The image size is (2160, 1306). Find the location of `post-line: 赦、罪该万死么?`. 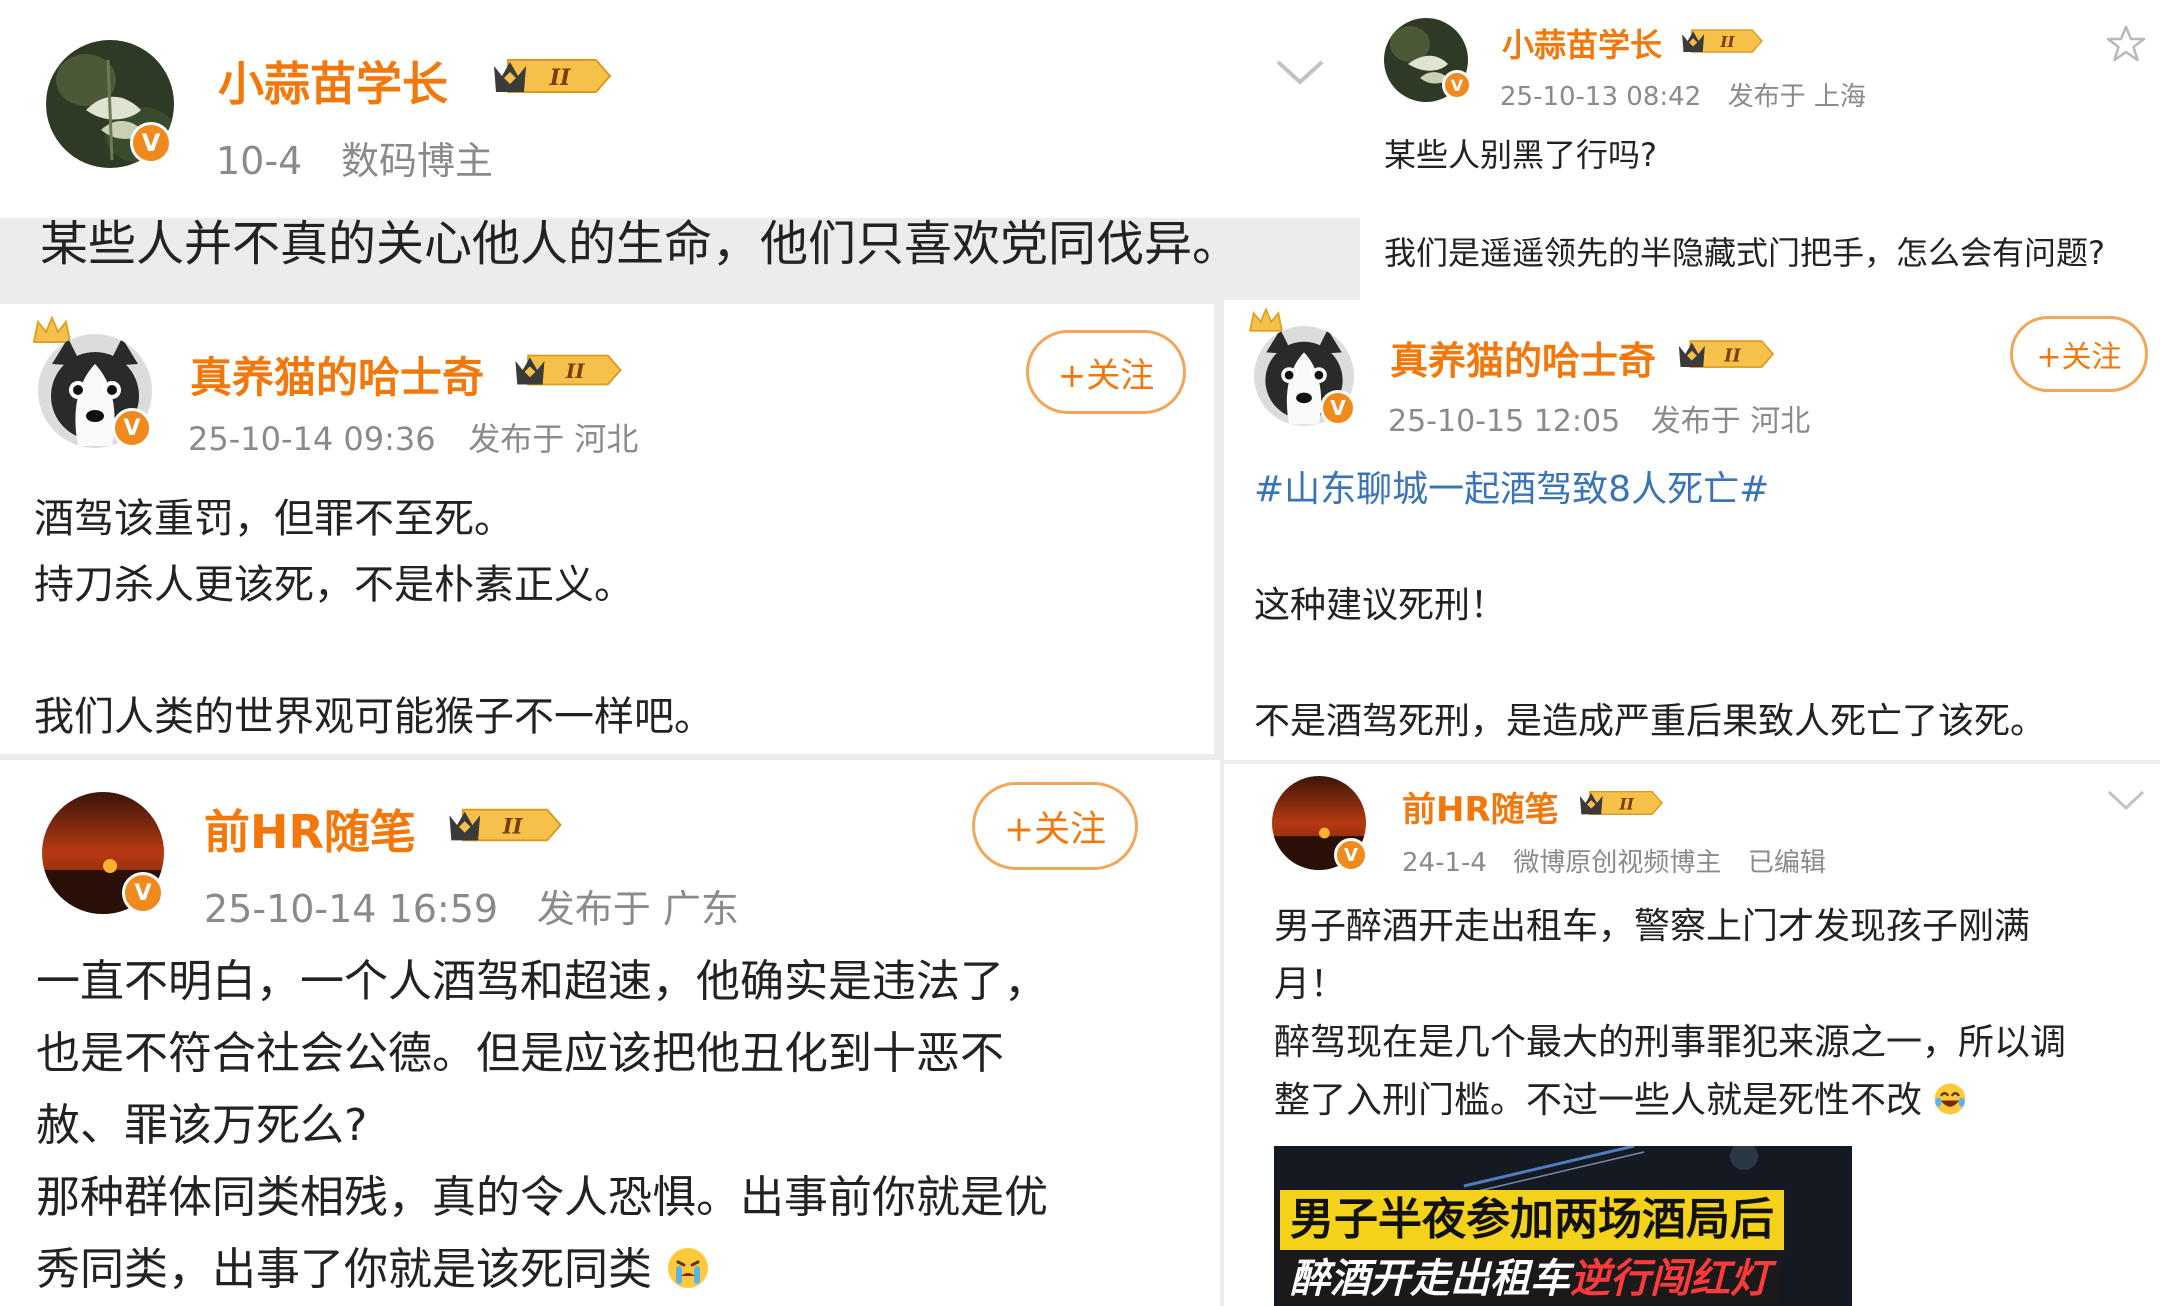

post-line: 赦、罪该万死么? is located at coordinates (202, 1125).